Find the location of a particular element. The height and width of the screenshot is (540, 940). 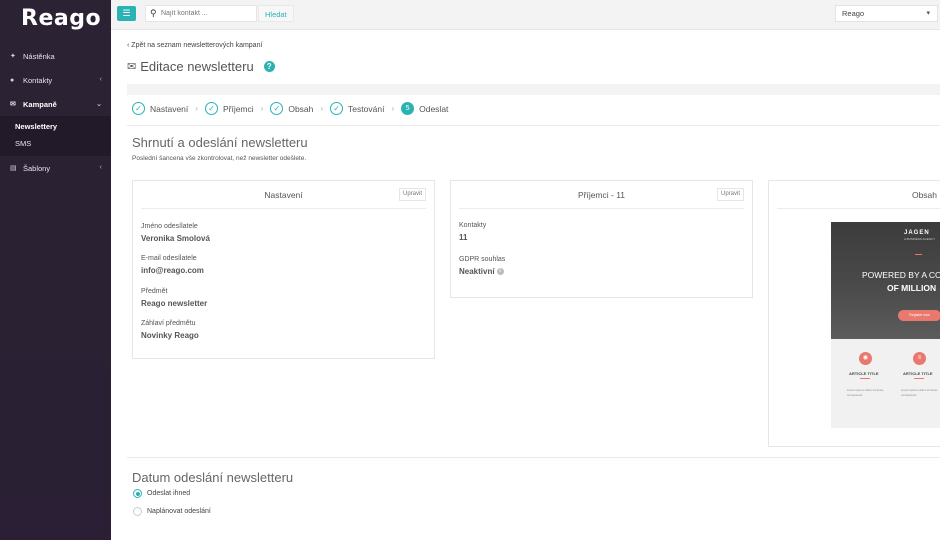

envelope-icon: ✉ is located at coordinates (13, 104).